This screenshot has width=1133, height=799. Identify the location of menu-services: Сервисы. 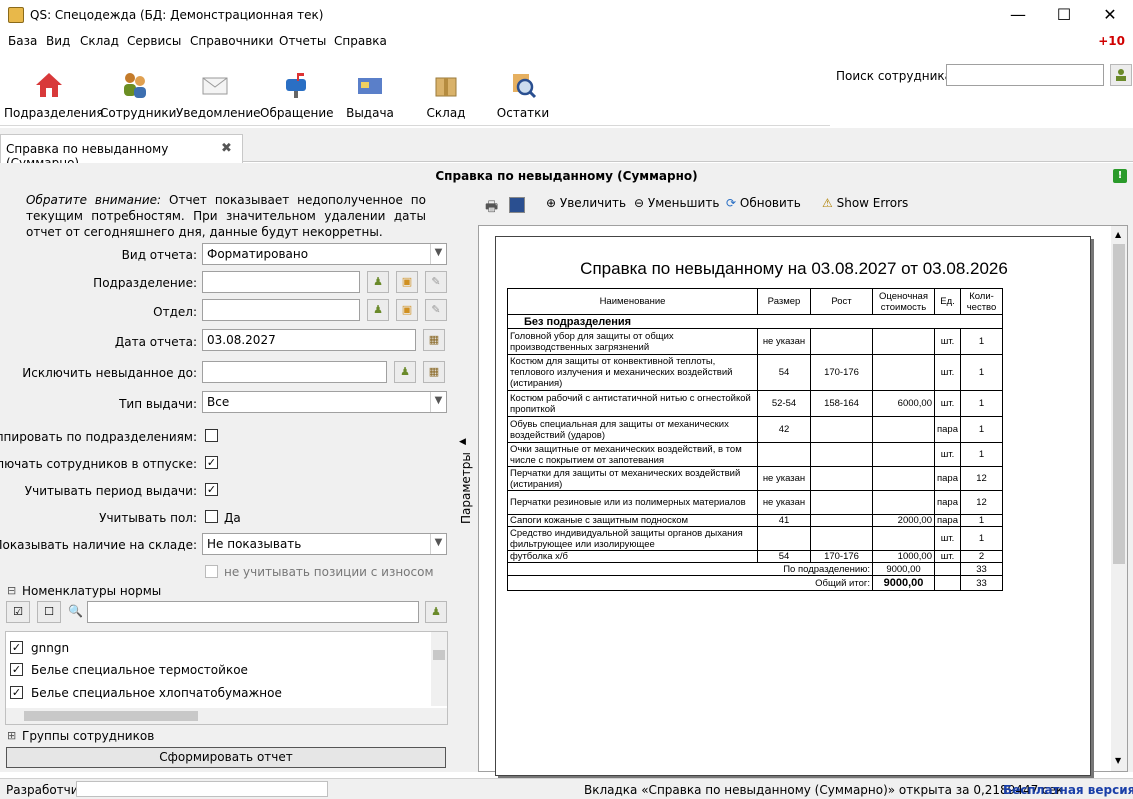
(154, 41).